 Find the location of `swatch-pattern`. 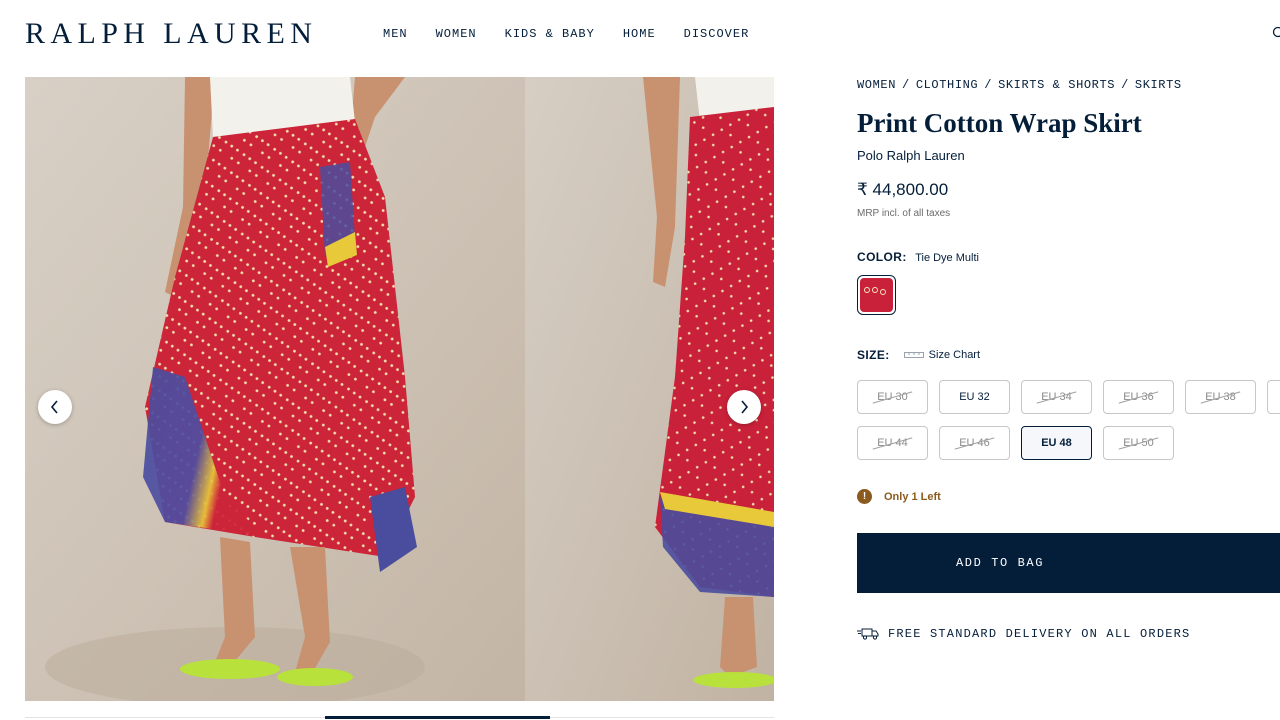

swatch-pattern is located at coordinates (876, 295).